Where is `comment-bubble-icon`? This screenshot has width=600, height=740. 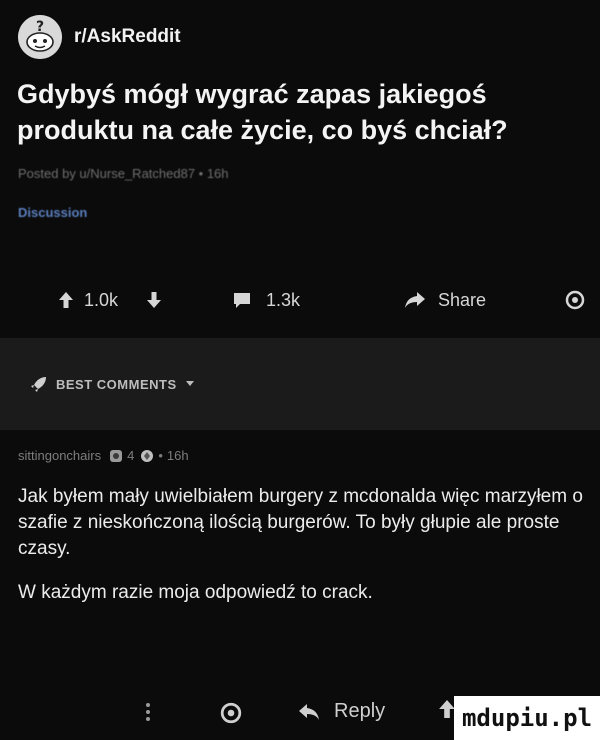
comment-bubble-icon is located at coordinates (242, 300).